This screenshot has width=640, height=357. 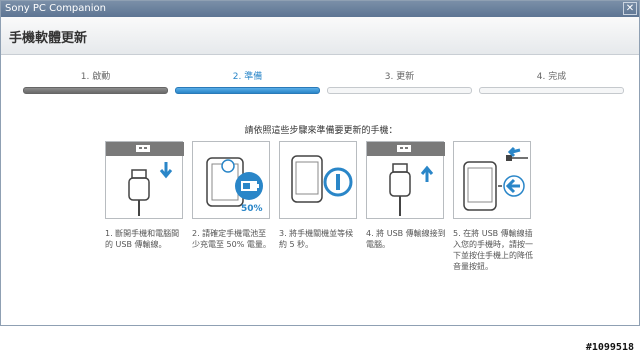 What do you see at coordinates (95, 77) in the screenshot?
I see `step-1-label: 1. 啟動` at bounding box center [95, 77].